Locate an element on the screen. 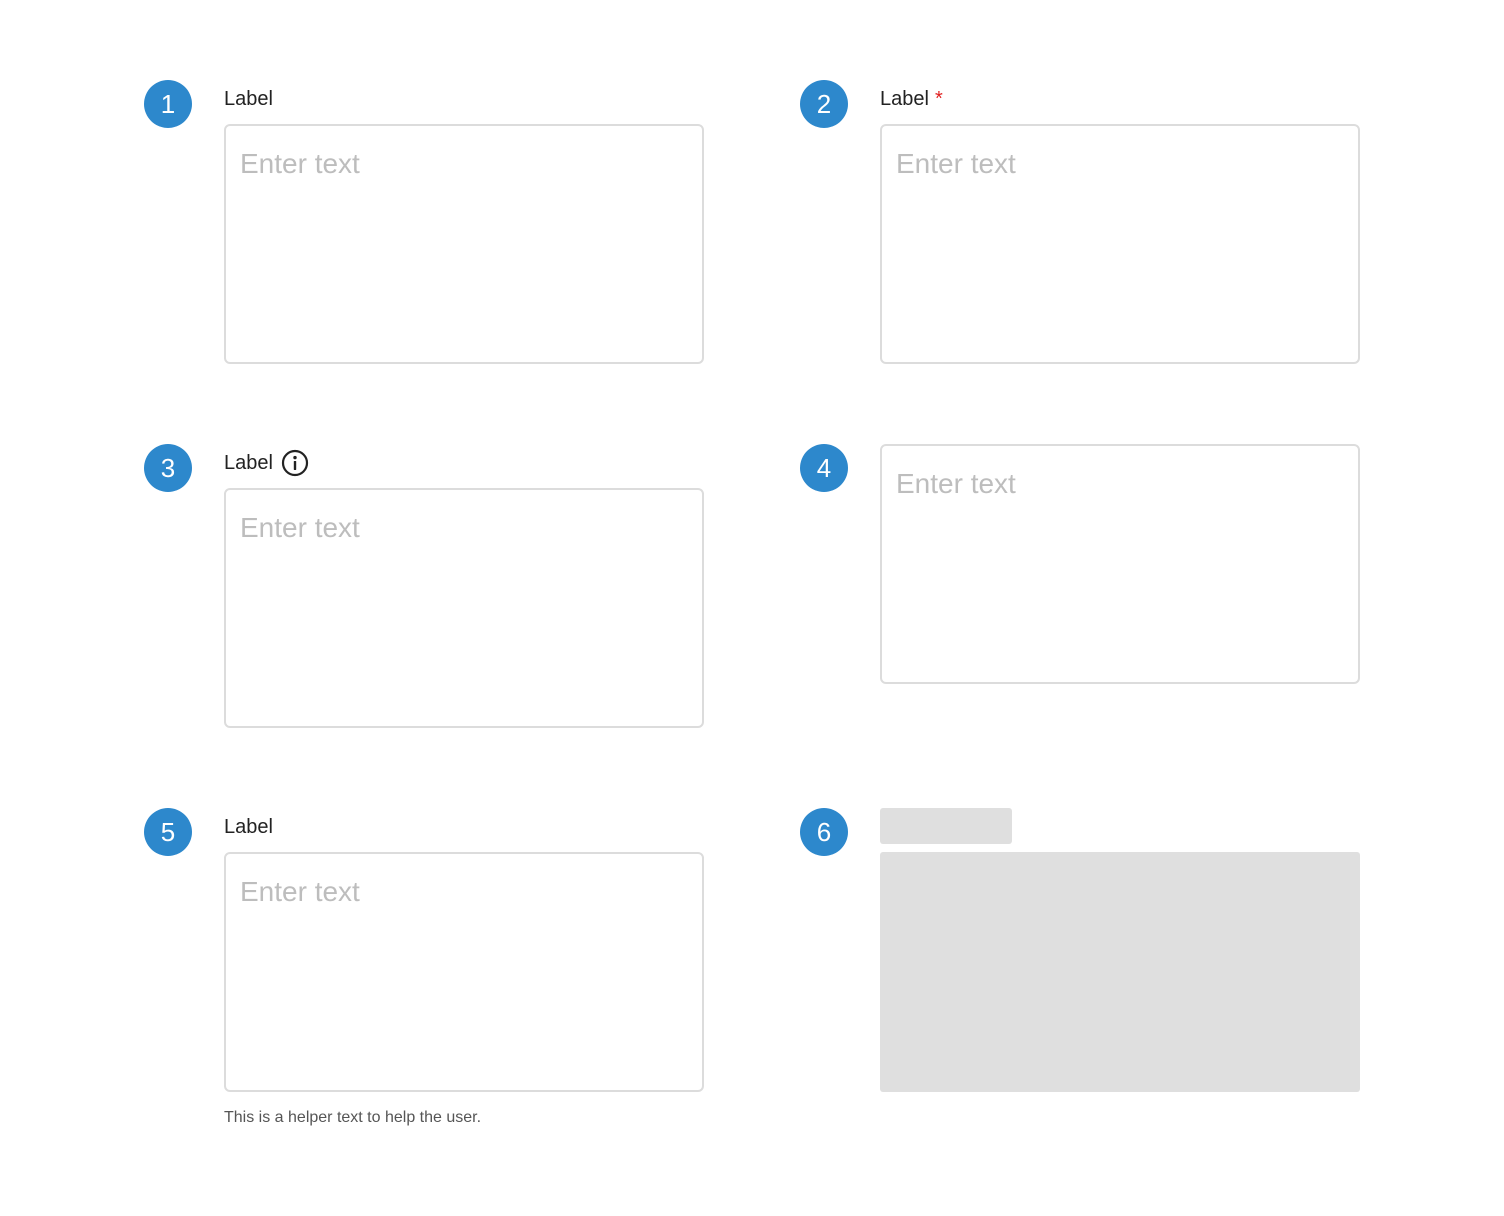 This screenshot has width=1504, height=1216. info-circle-icon is located at coordinates (295, 463).